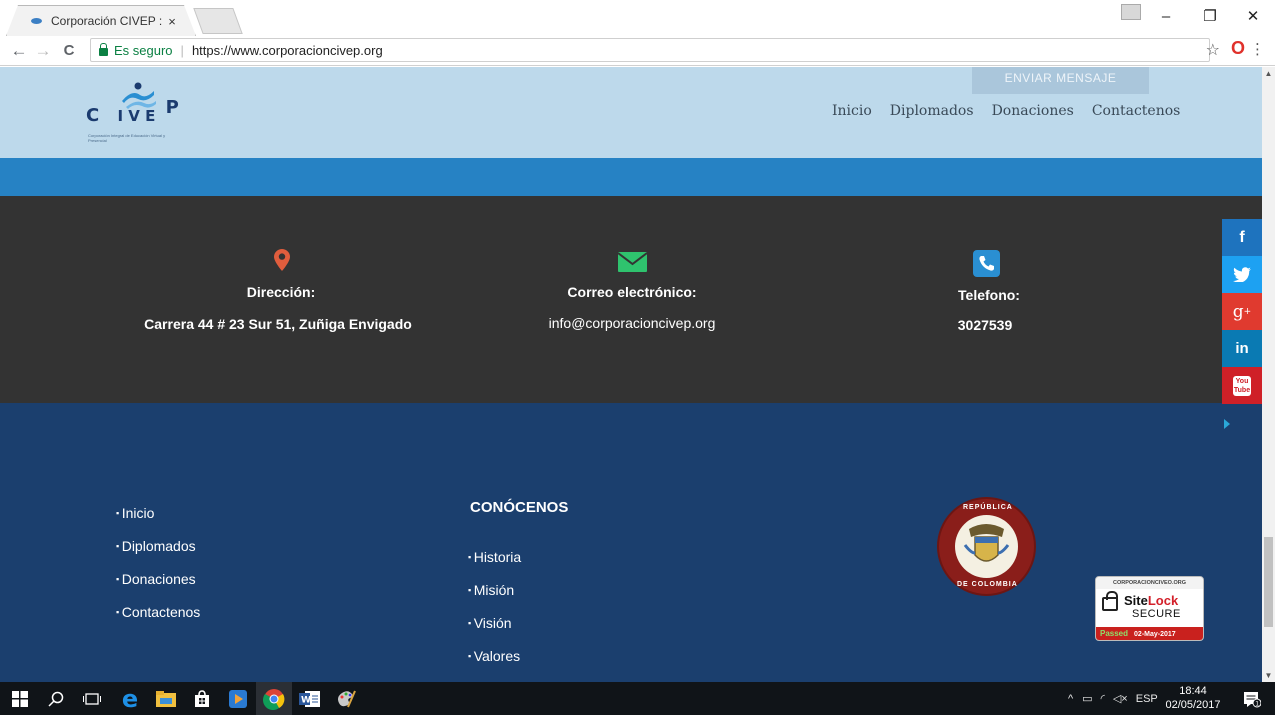  I want to click on language-indicator: ESP, so click(1147, 699).